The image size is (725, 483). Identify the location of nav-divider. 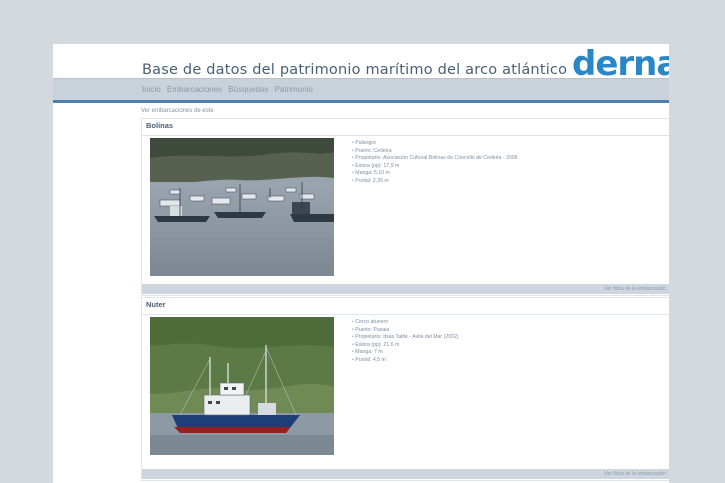
(361, 101).